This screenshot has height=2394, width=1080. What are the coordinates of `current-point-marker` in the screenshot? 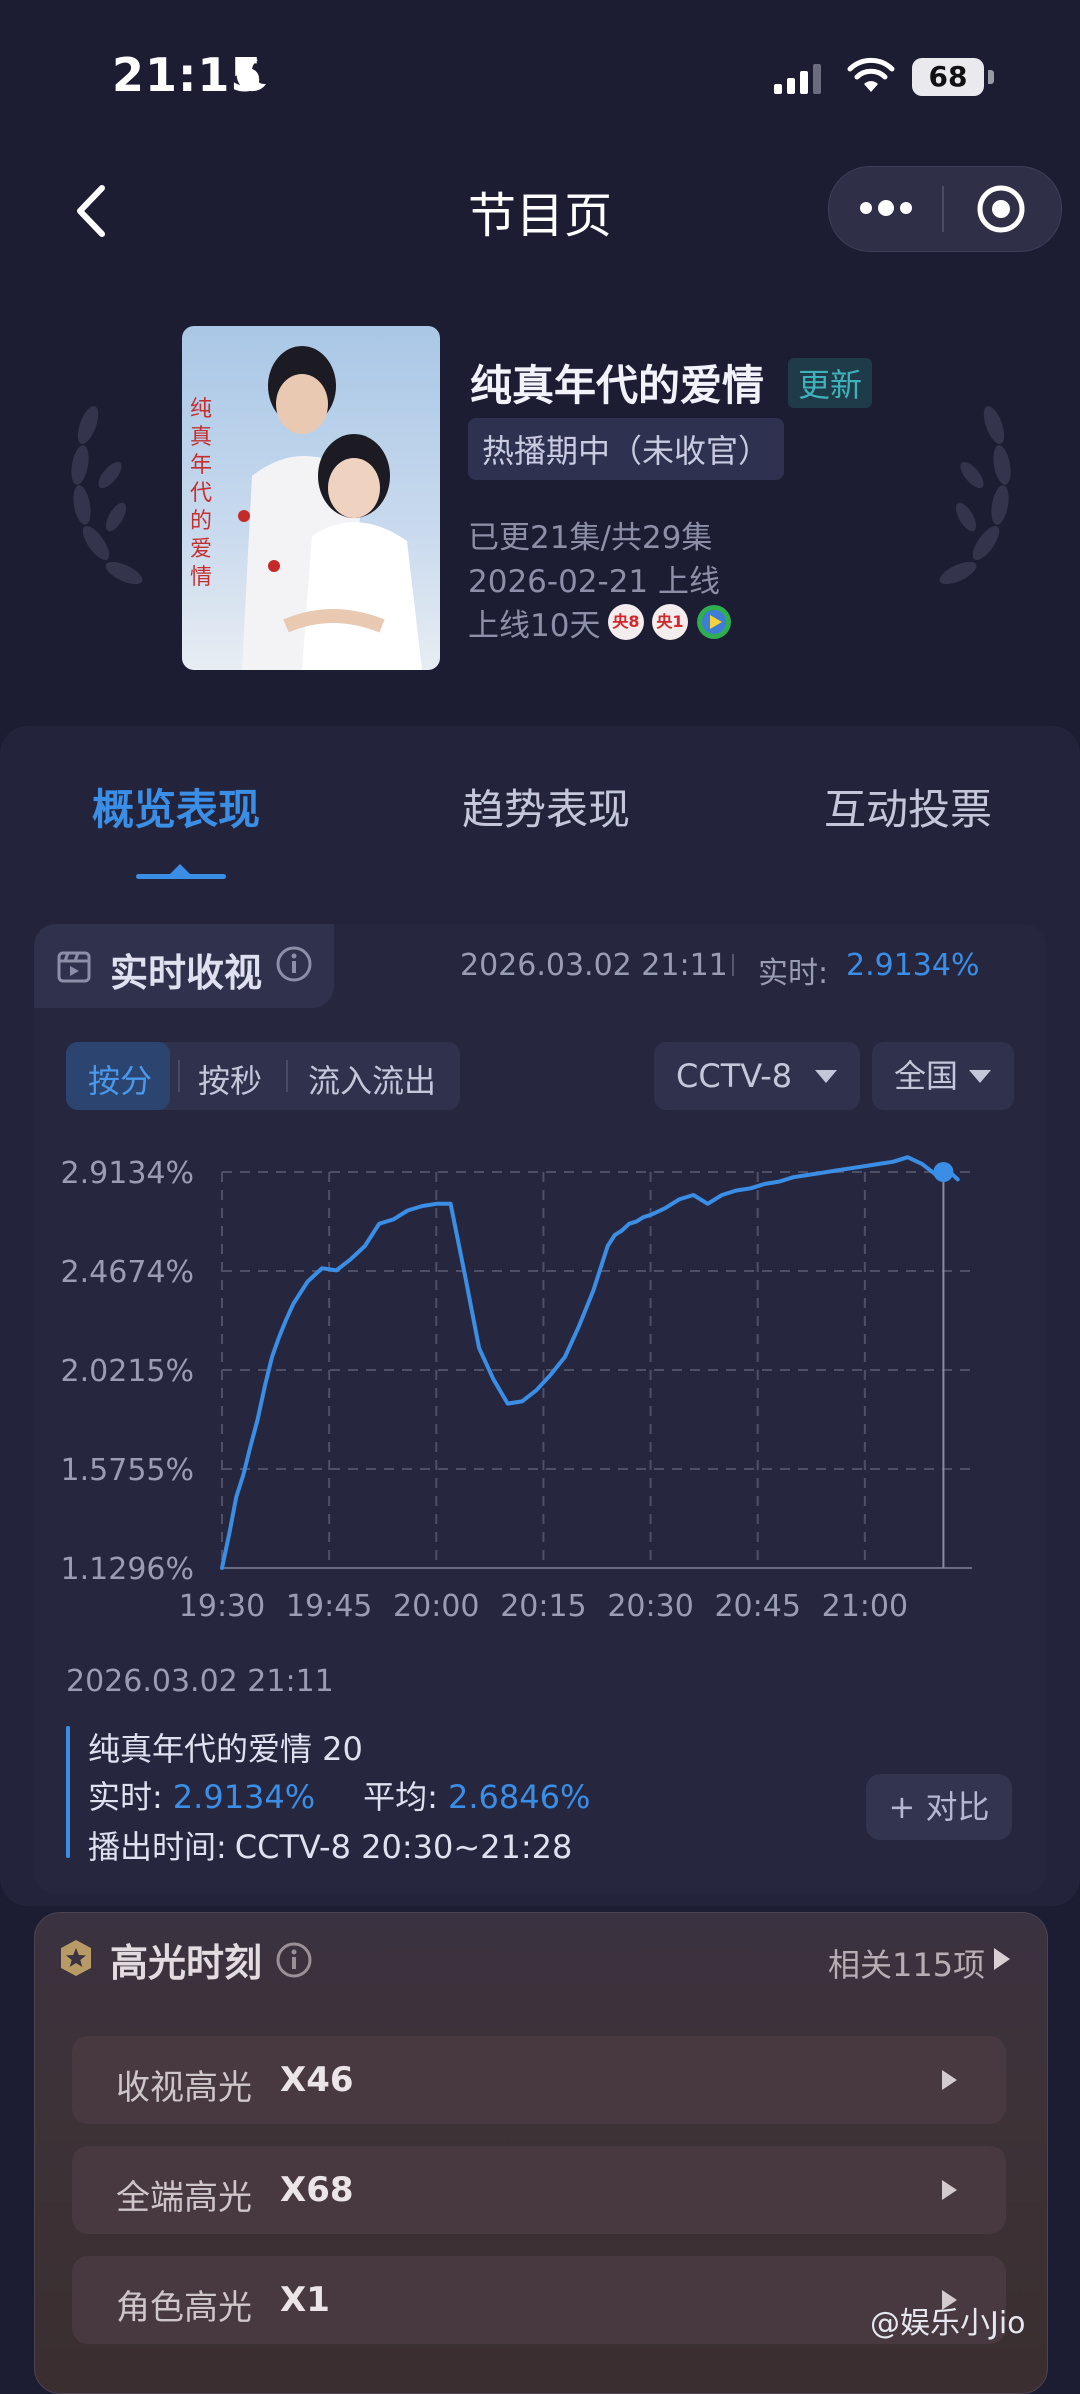 It's located at (943, 1172).